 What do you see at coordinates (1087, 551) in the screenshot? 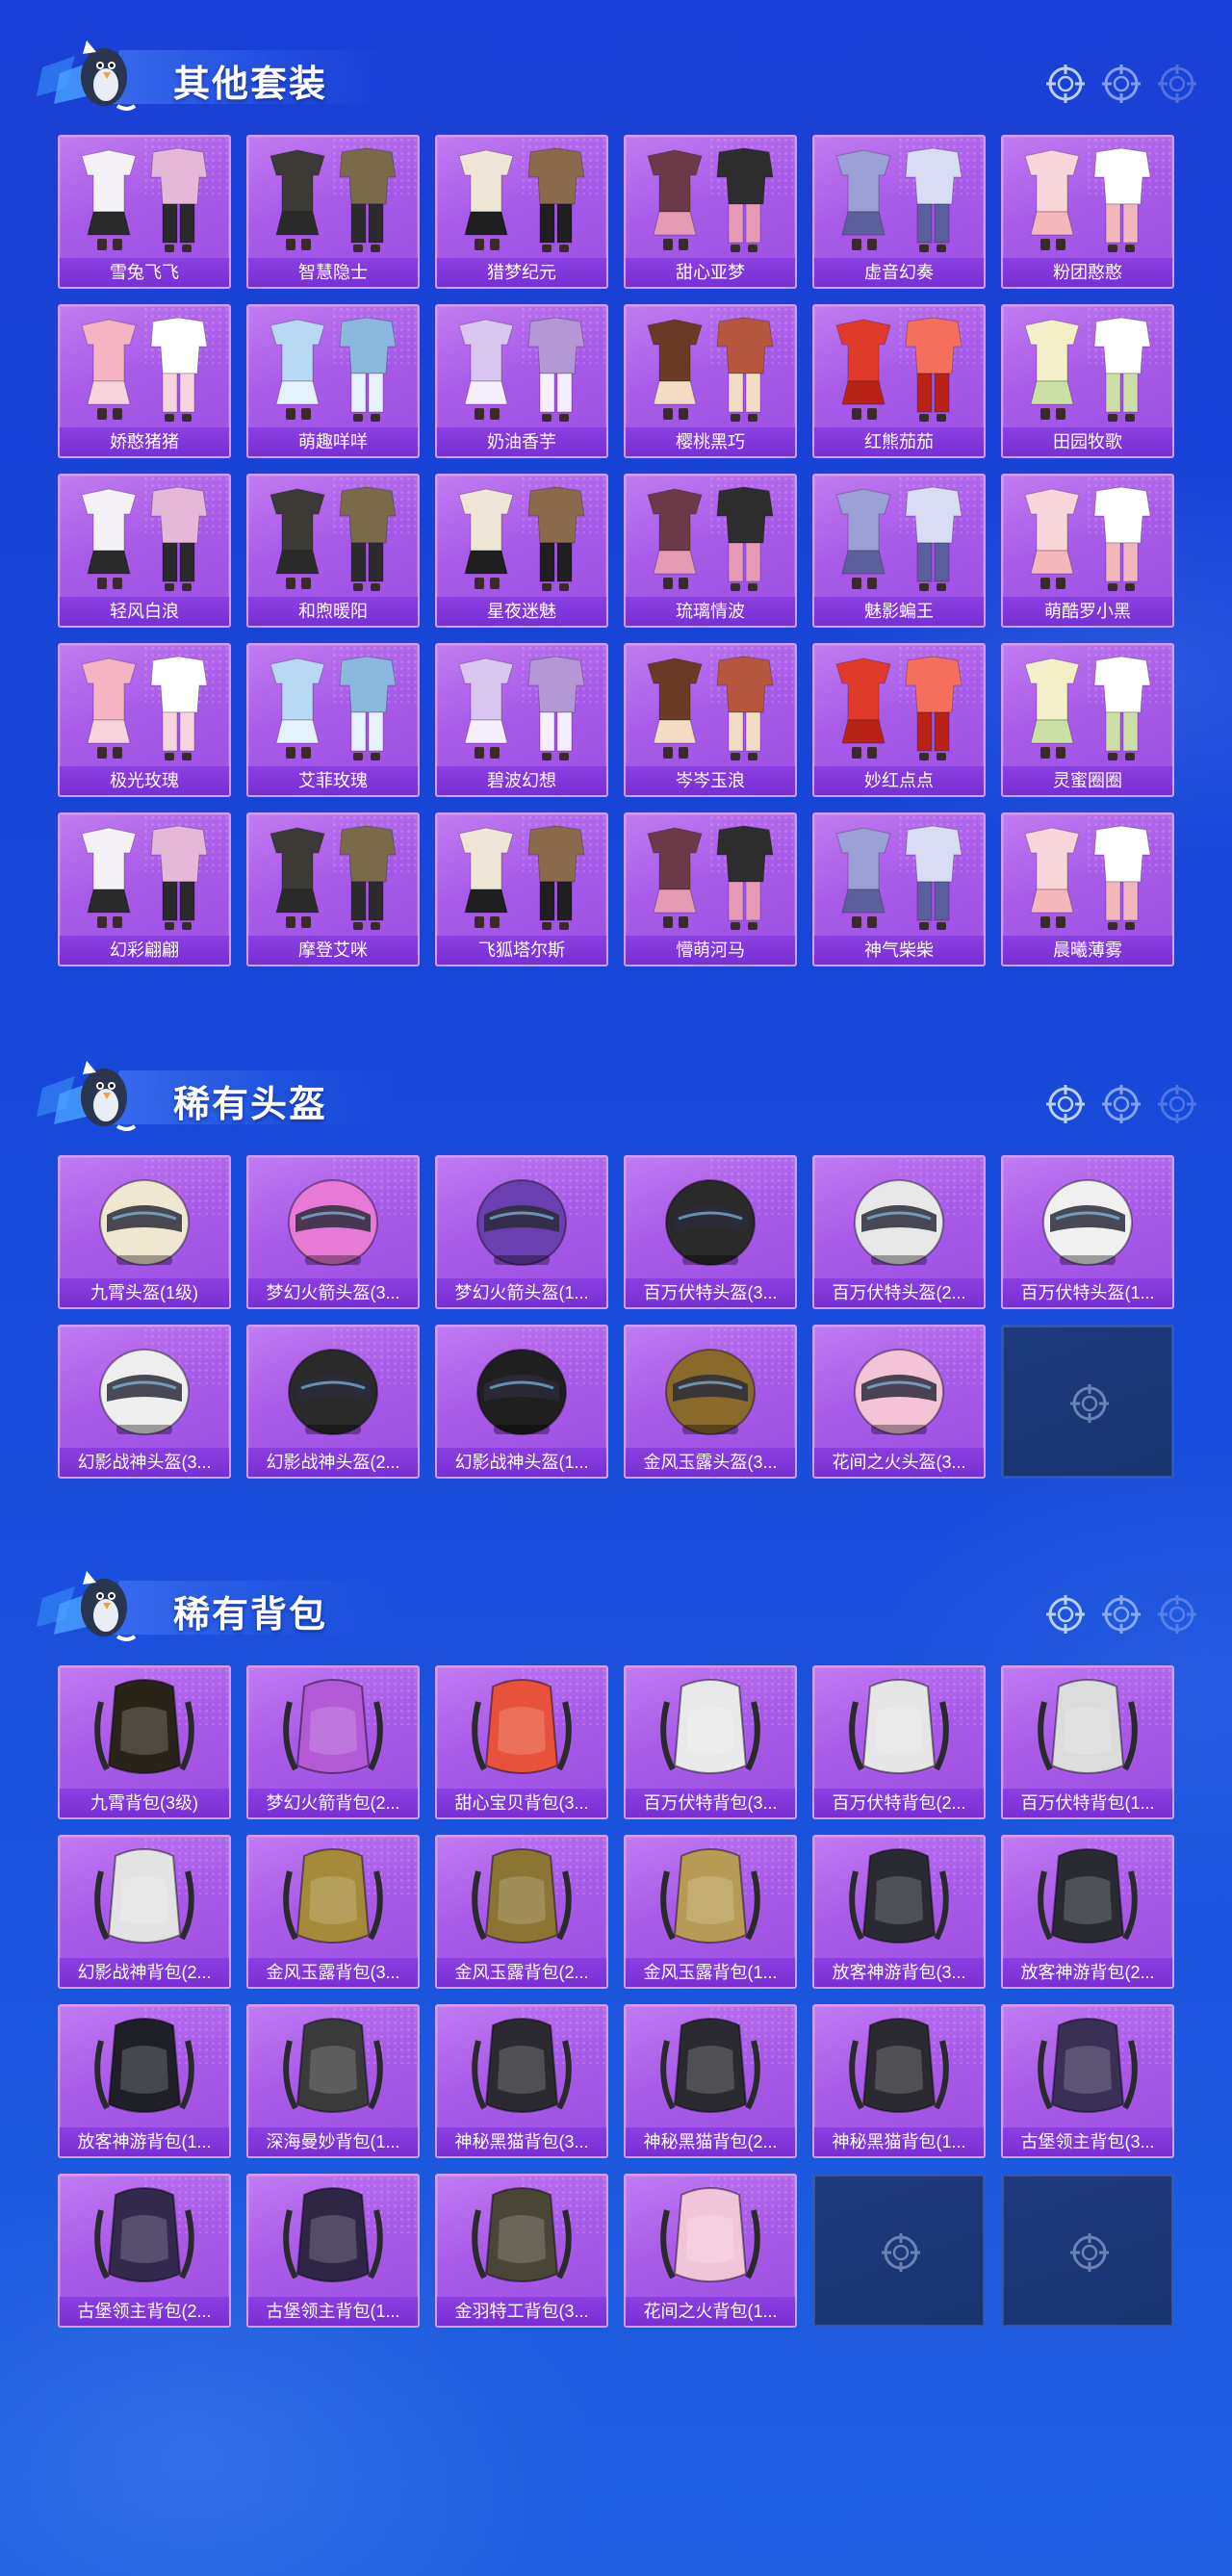
I see `outfit-card: 萌酷罗小黑` at bounding box center [1087, 551].